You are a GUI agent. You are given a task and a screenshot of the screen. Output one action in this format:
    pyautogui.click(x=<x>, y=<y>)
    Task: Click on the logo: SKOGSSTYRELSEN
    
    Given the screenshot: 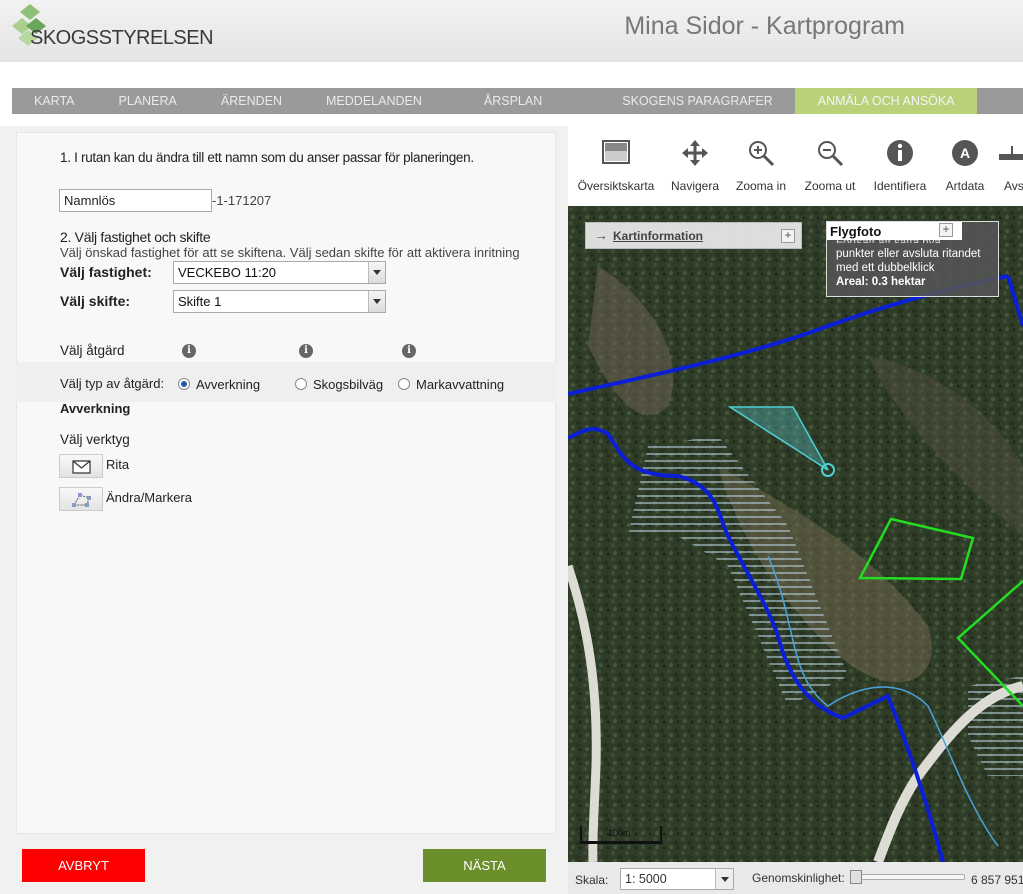 What is the action you would take?
    pyautogui.click(x=112, y=27)
    